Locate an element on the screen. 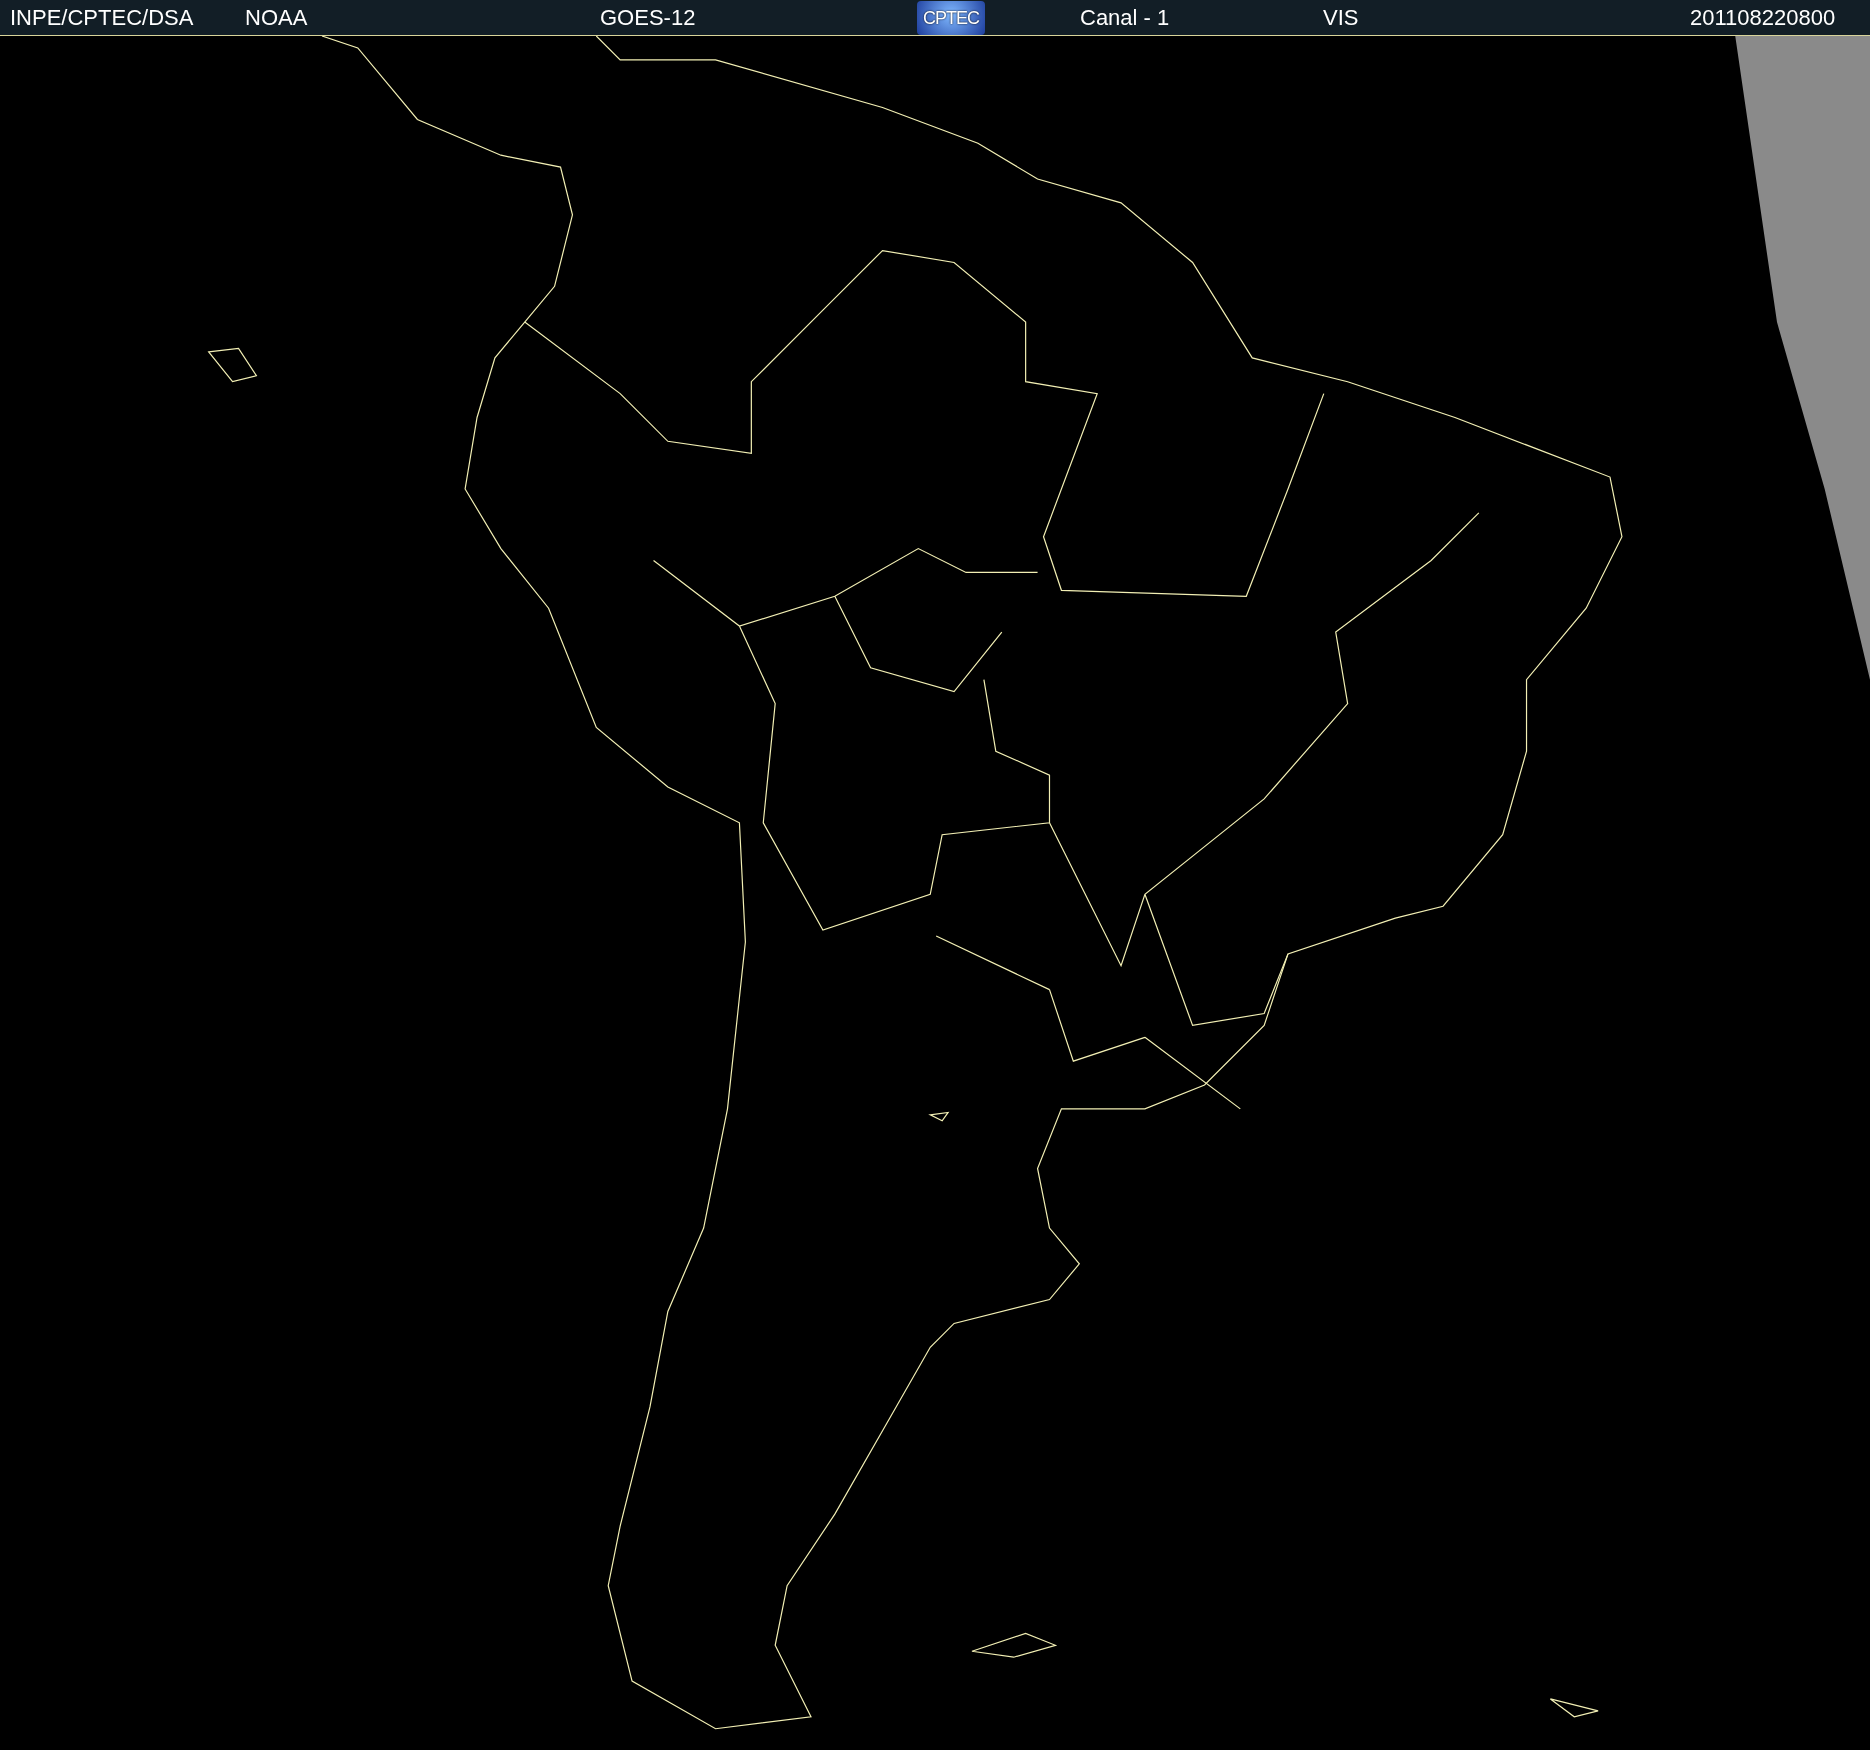 This screenshot has width=1870, height=1750. cptec-logo: CPTEC is located at coordinates (951, 18).